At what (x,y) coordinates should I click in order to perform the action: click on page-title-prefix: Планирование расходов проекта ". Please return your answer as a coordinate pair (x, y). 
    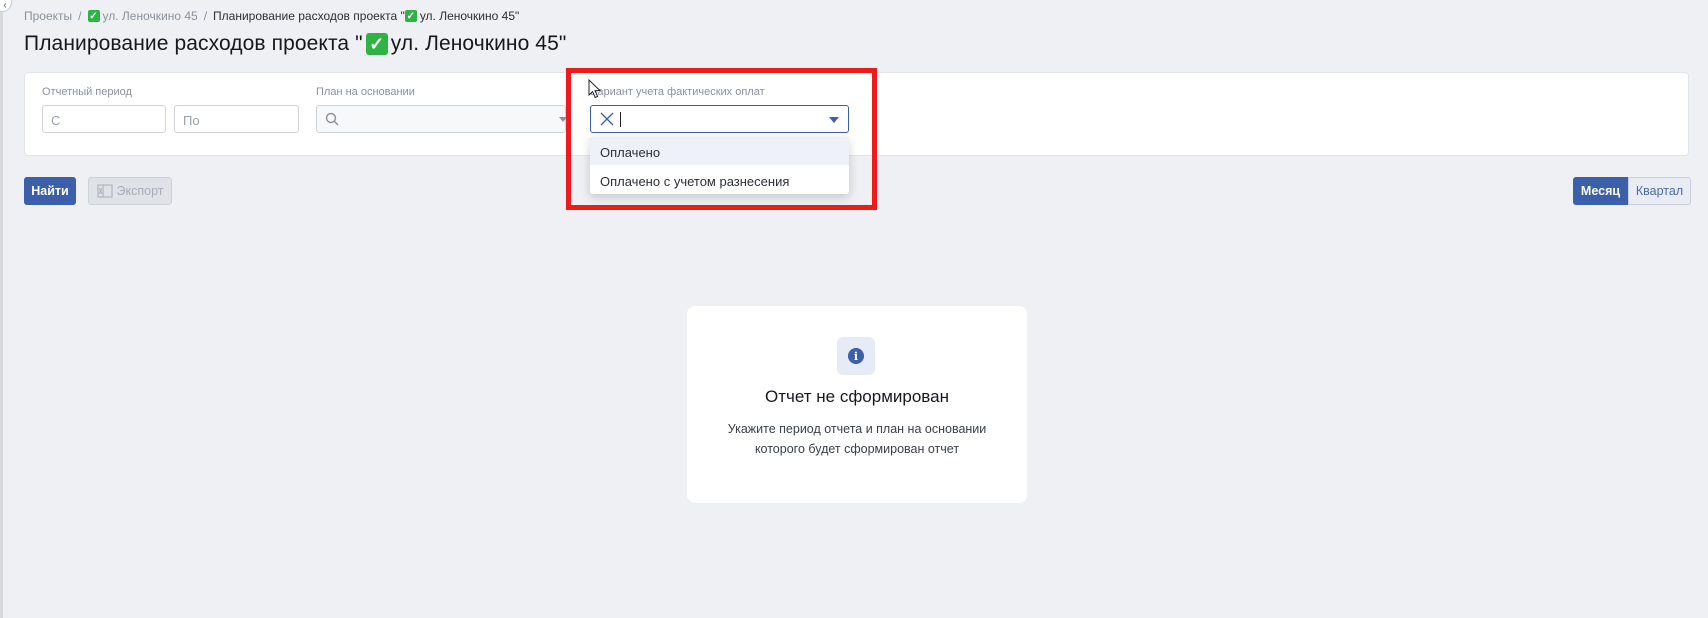
    Looking at the image, I should click on (193, 43).